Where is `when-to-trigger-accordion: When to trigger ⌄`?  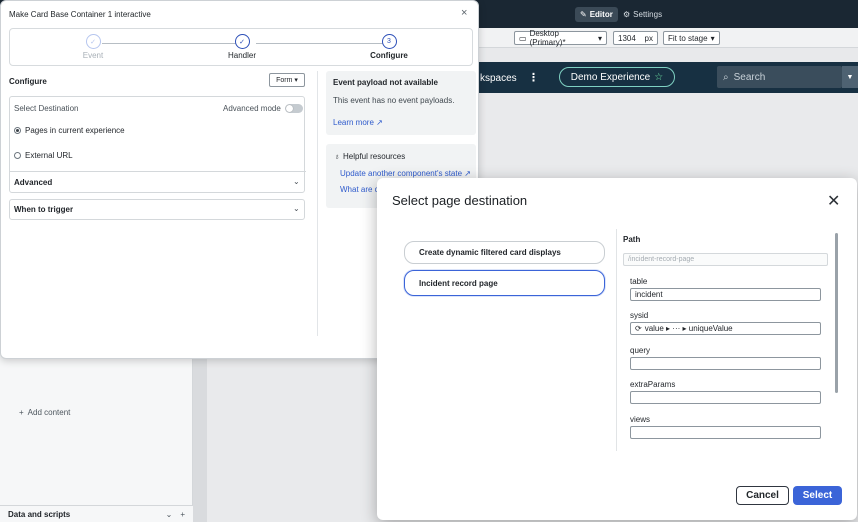
when-to-trigger-accordion: When to trigger ⌄ is located at coordinates (157, 209).